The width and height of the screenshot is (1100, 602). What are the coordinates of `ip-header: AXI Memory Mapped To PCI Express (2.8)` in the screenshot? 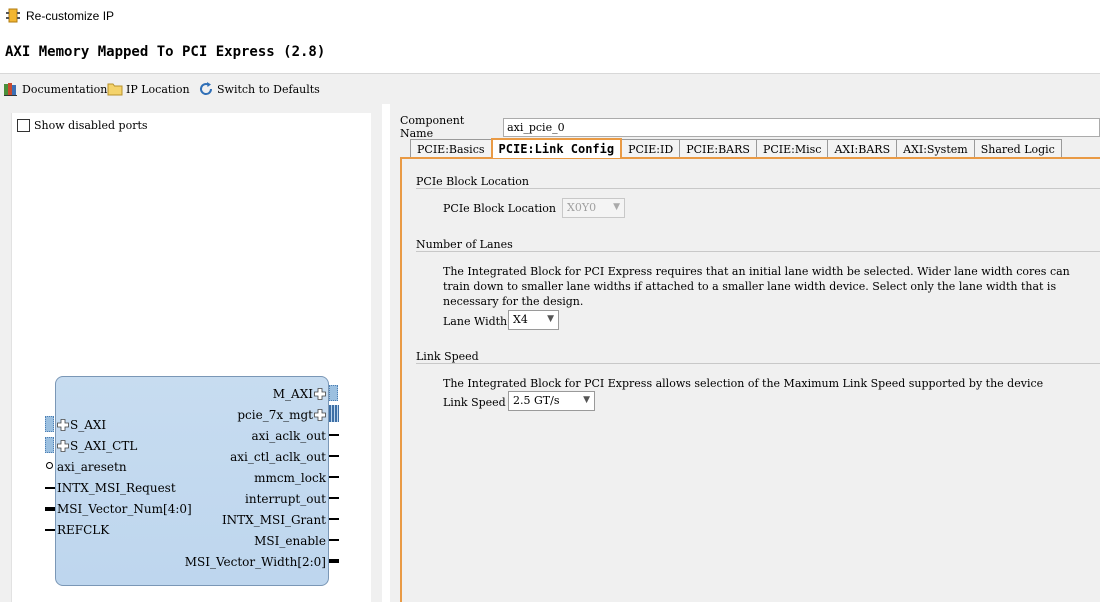 It's located at (550, 53).